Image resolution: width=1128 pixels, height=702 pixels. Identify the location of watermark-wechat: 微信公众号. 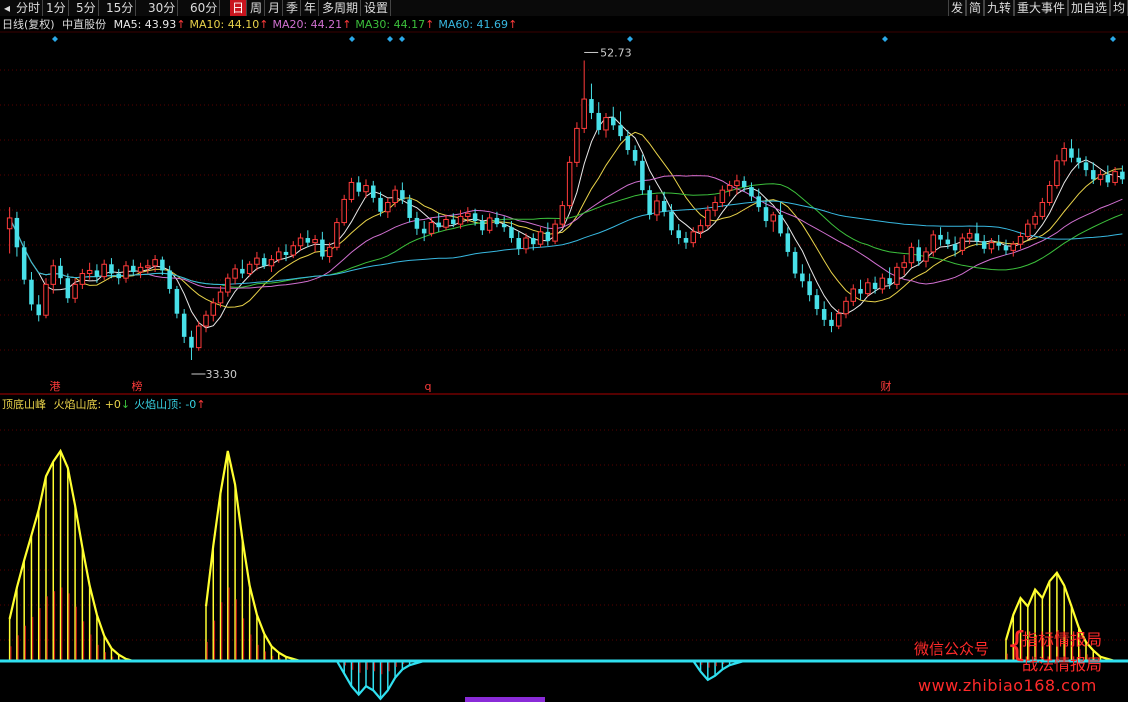
(952, 649).